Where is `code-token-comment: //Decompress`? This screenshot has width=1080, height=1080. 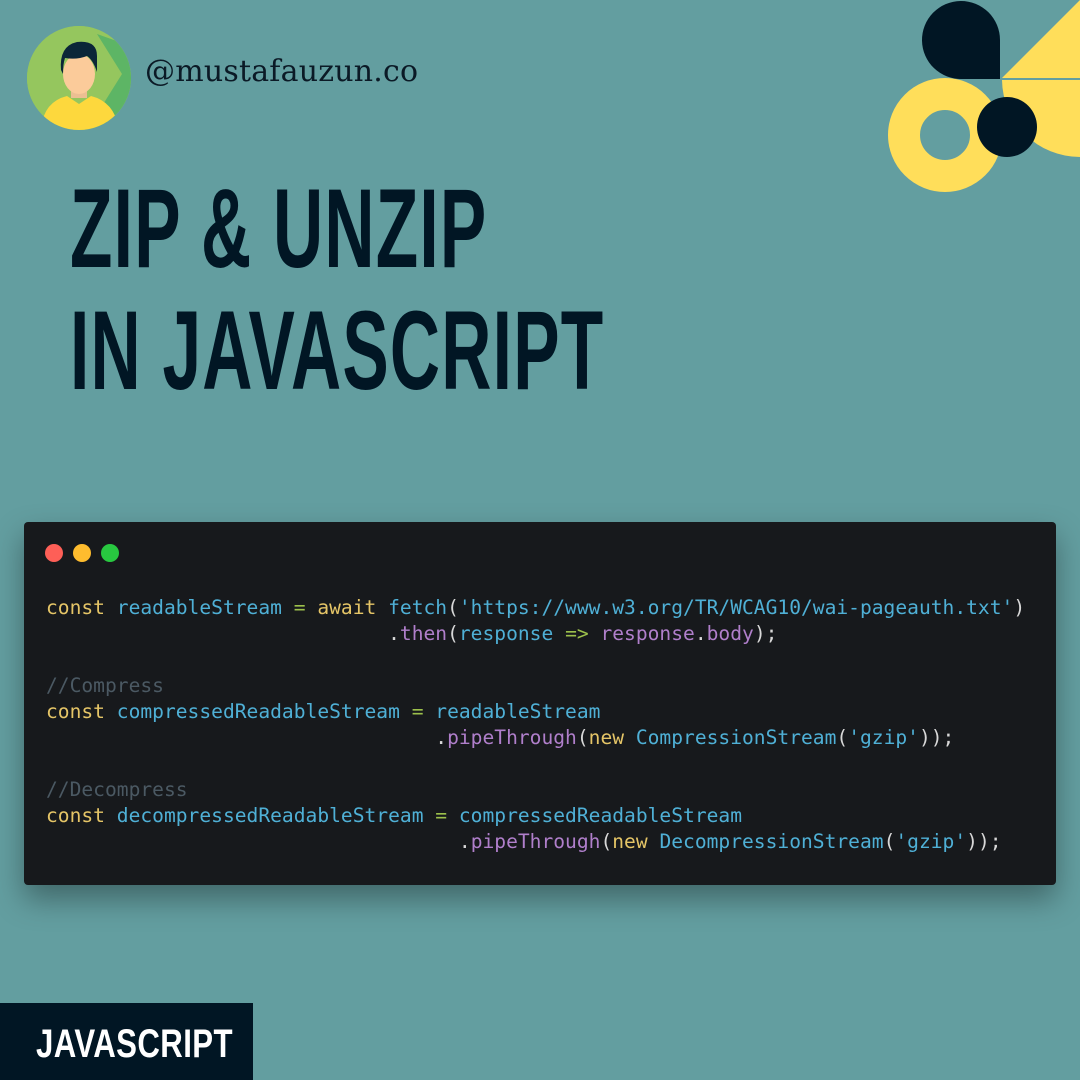
code-token-comment: //Decompress is located at coordinates (117, 789).